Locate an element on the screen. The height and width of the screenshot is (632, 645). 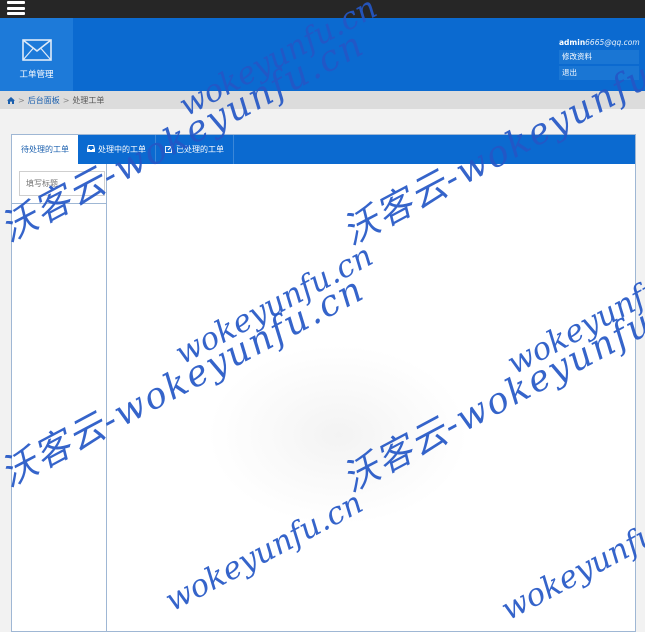
breadcrumb: > 后台面板 > 处理工单 is located at coordinates (322, 100).